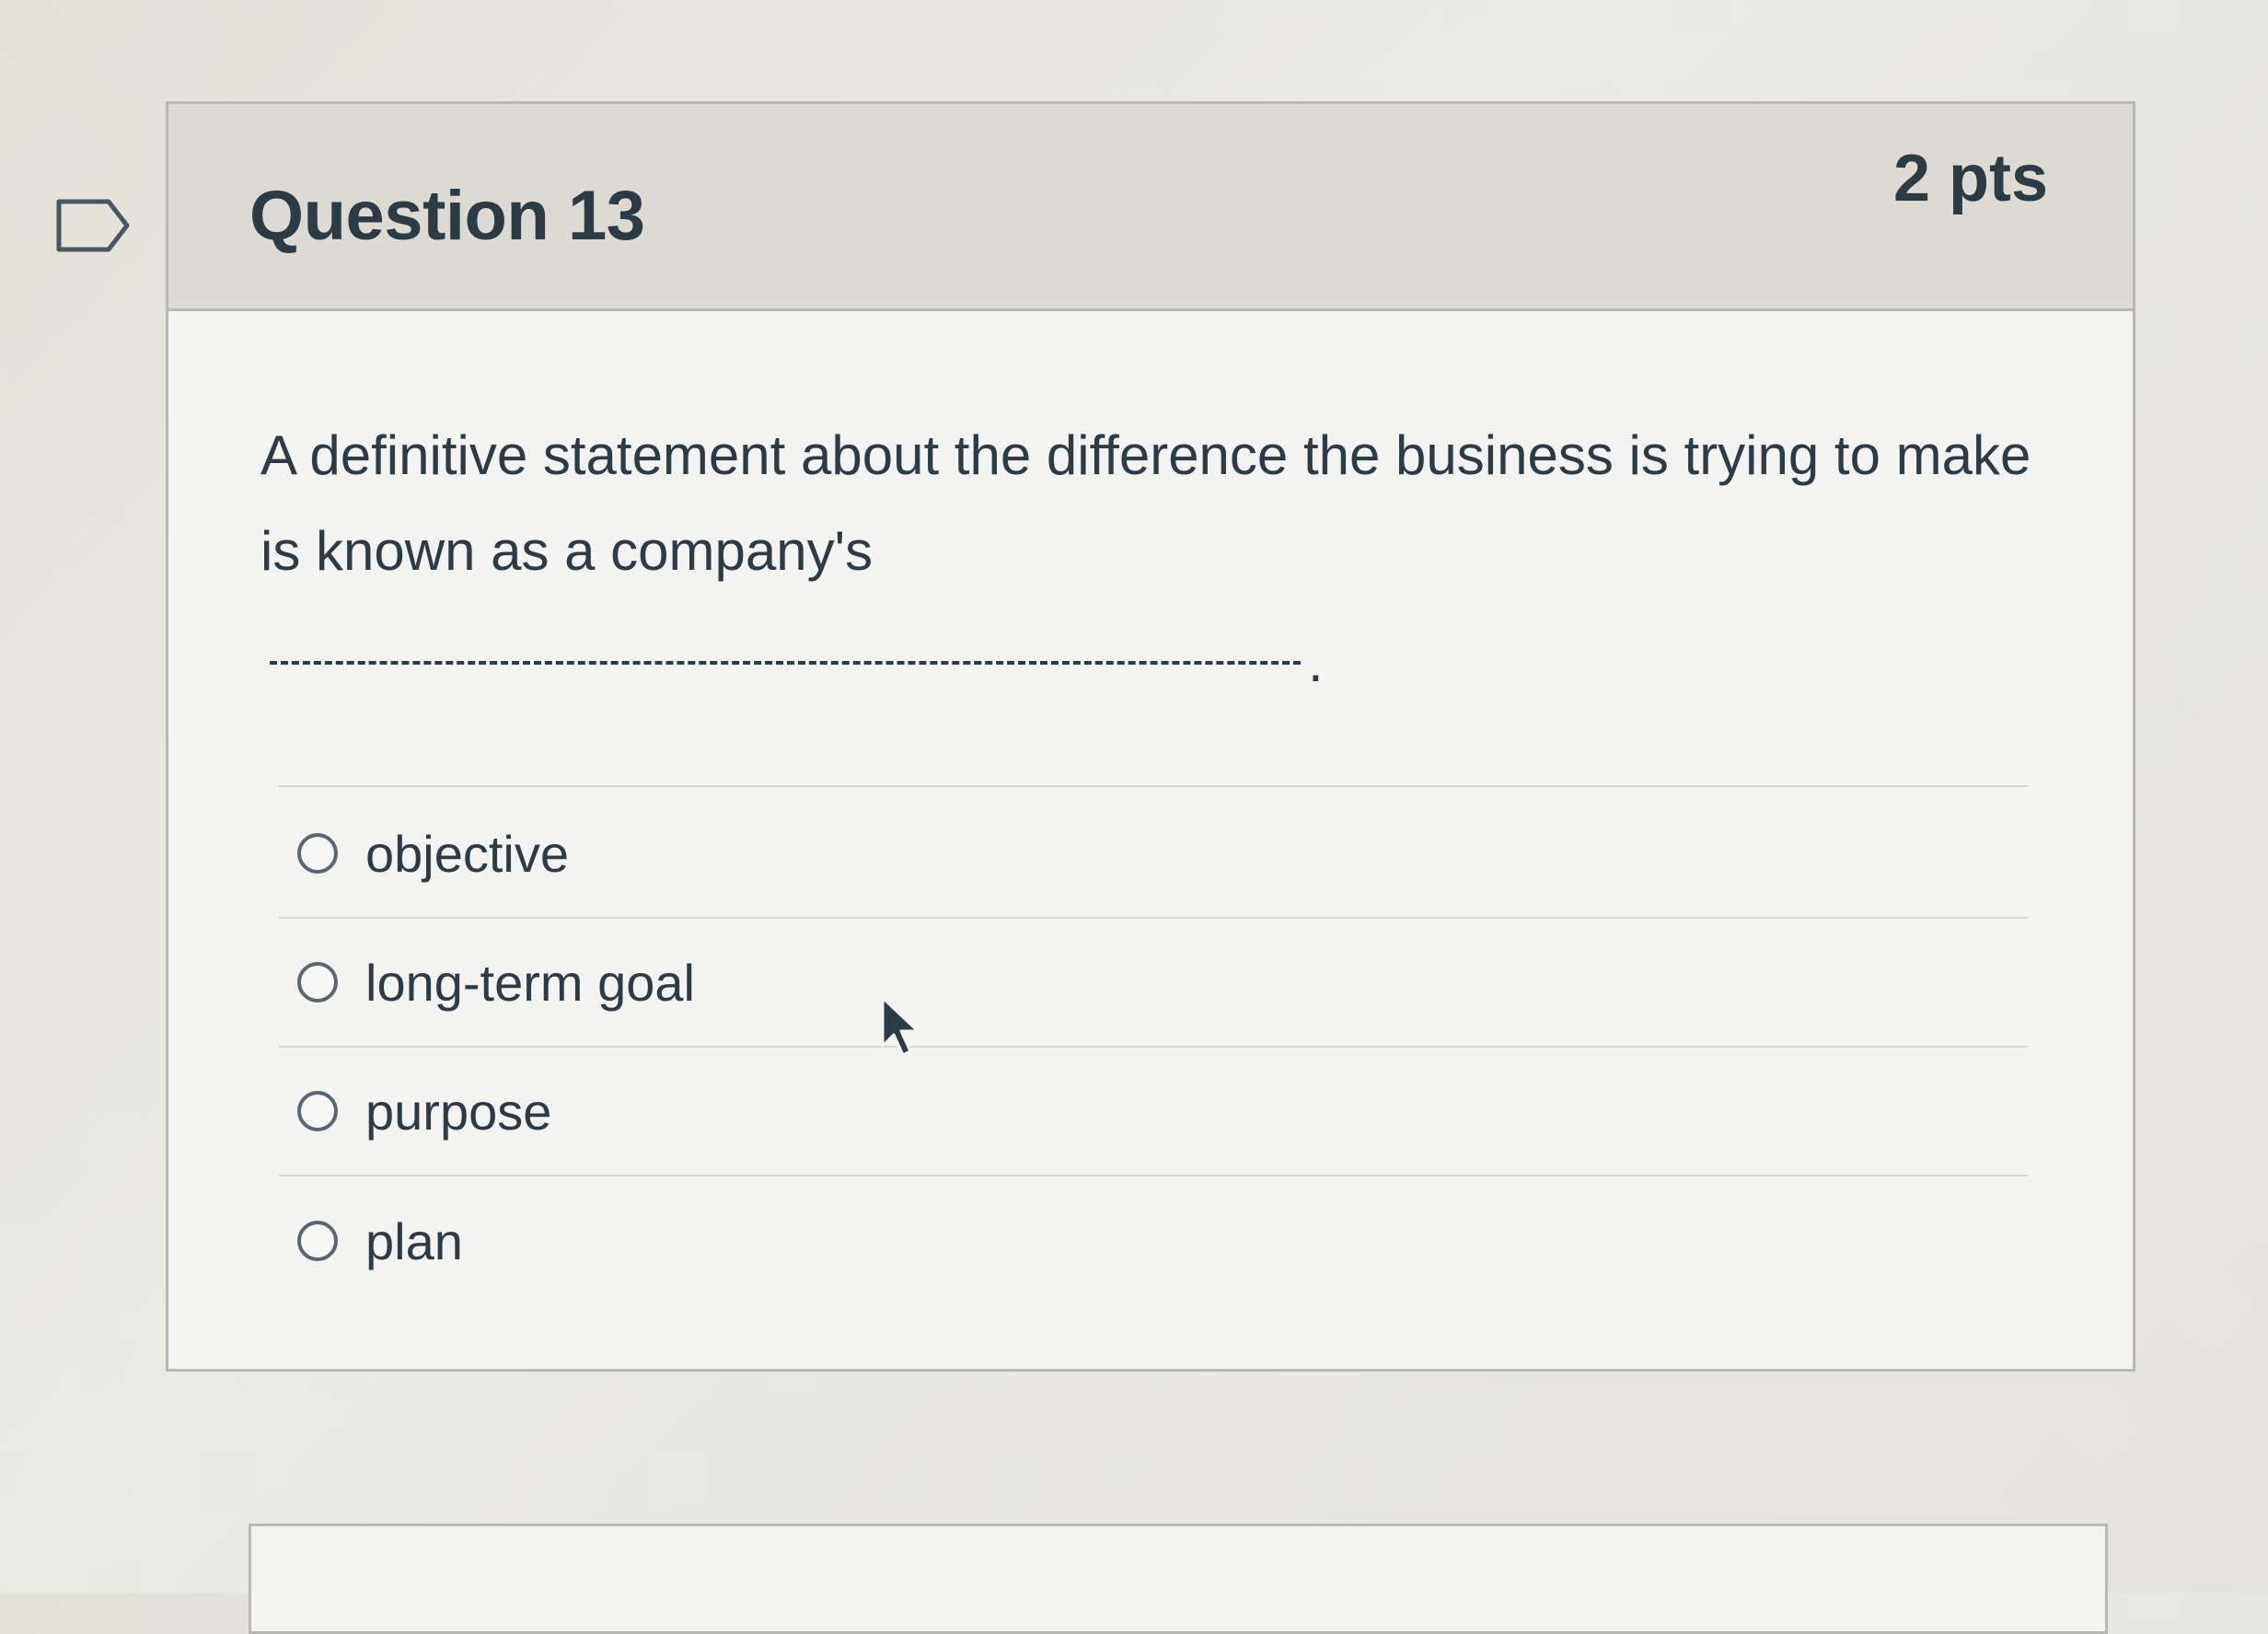 The image size is (2268, 1634). Describe the element at coordinates (1316, 662) in the screenshot. I see `blank-period: .` at that location.